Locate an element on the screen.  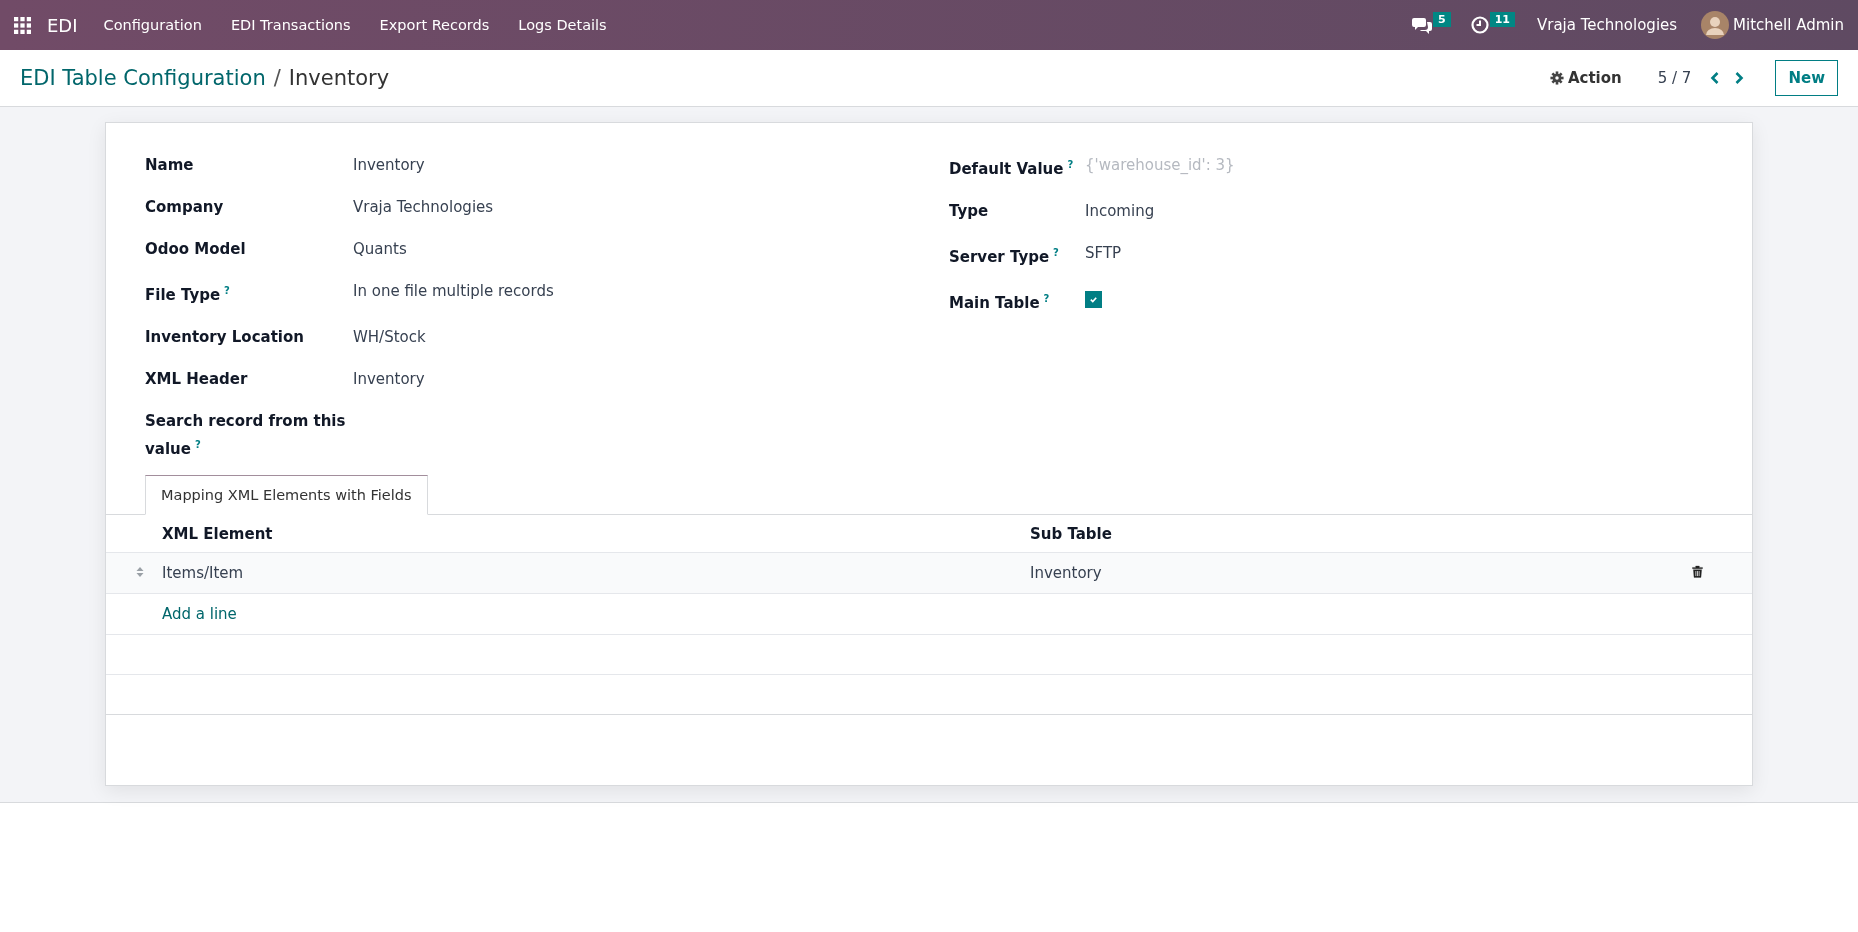
chat-icon is located at coordinates (1422, 25).